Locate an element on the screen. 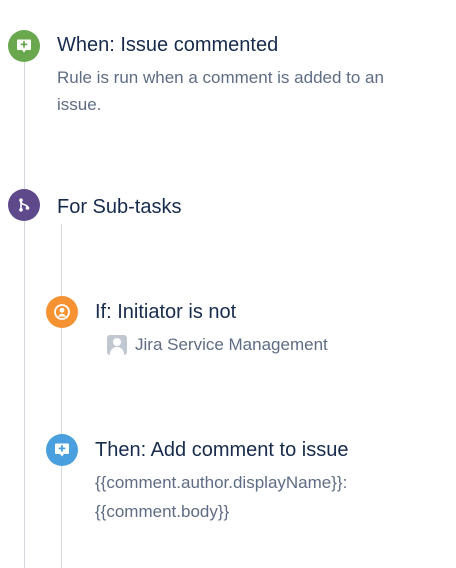 Image resolution: width=456 pixels, height=568 pixels. trigger-title: When: Issue commented is located at coordinates (167, 45).